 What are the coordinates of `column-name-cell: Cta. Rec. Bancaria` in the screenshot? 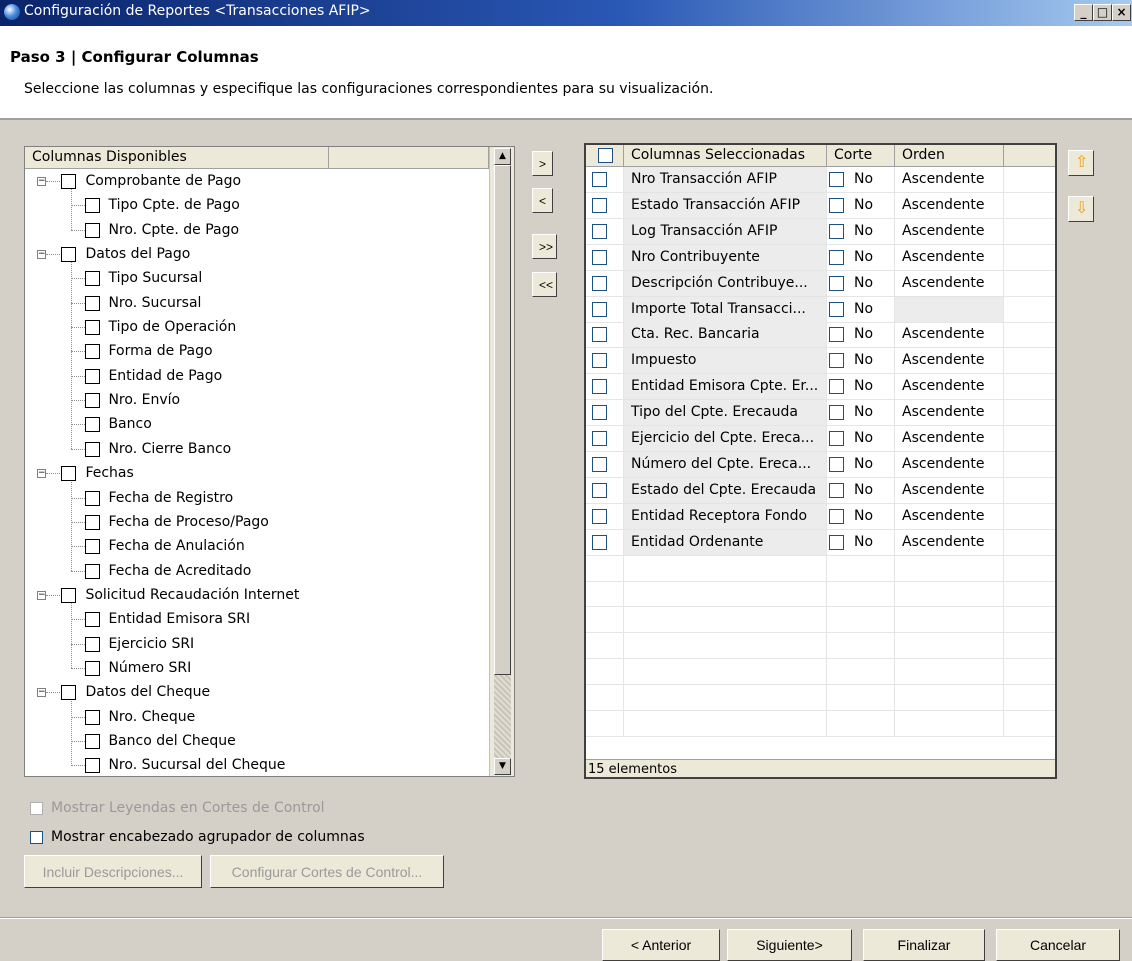 It's located at (725, 335).